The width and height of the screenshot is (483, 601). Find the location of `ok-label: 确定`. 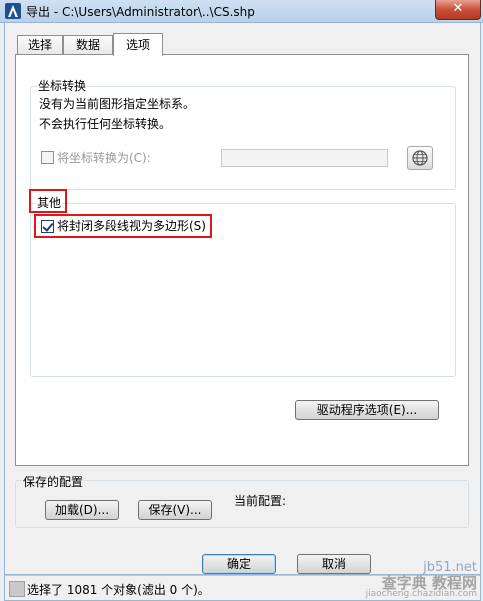

ok-label: 确定 is located at coordinates (238, 564).